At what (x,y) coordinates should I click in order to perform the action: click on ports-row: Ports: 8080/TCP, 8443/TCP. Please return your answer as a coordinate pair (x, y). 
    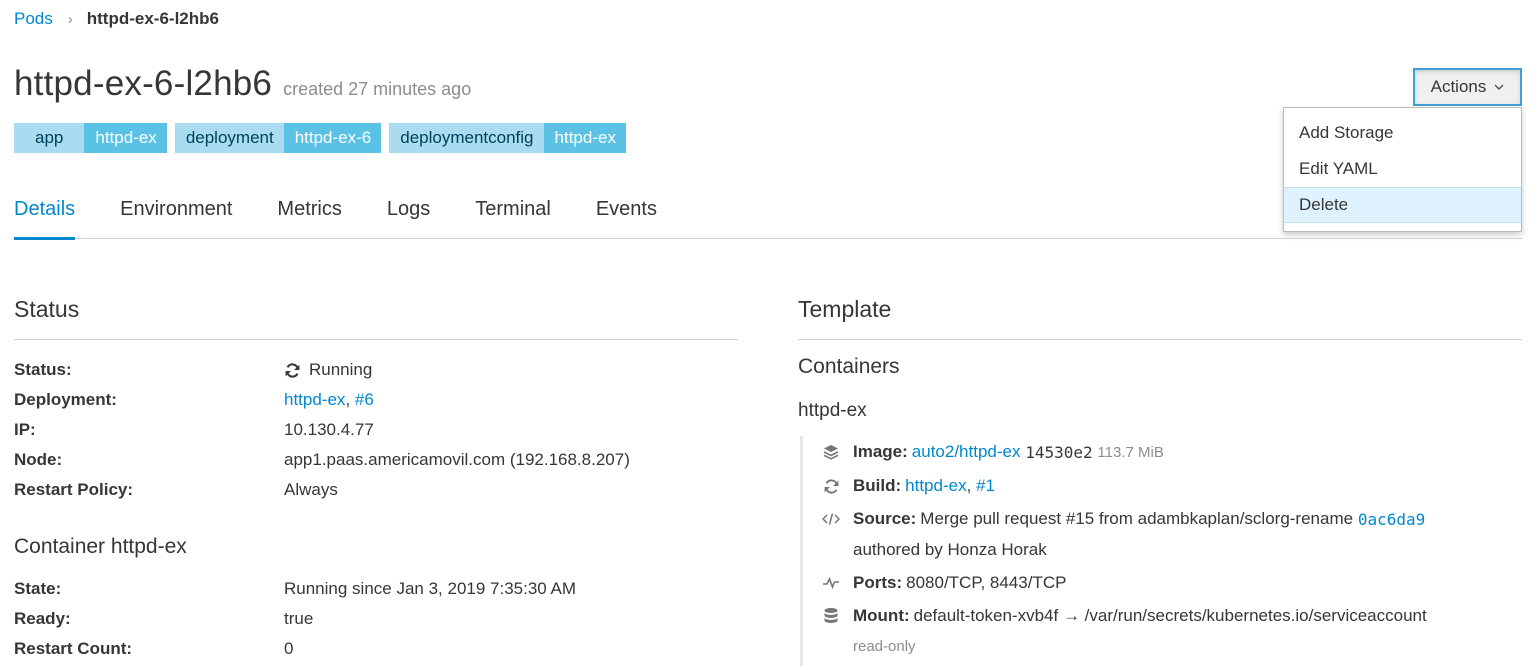
    Looking at the image, I should click on (943, 583).